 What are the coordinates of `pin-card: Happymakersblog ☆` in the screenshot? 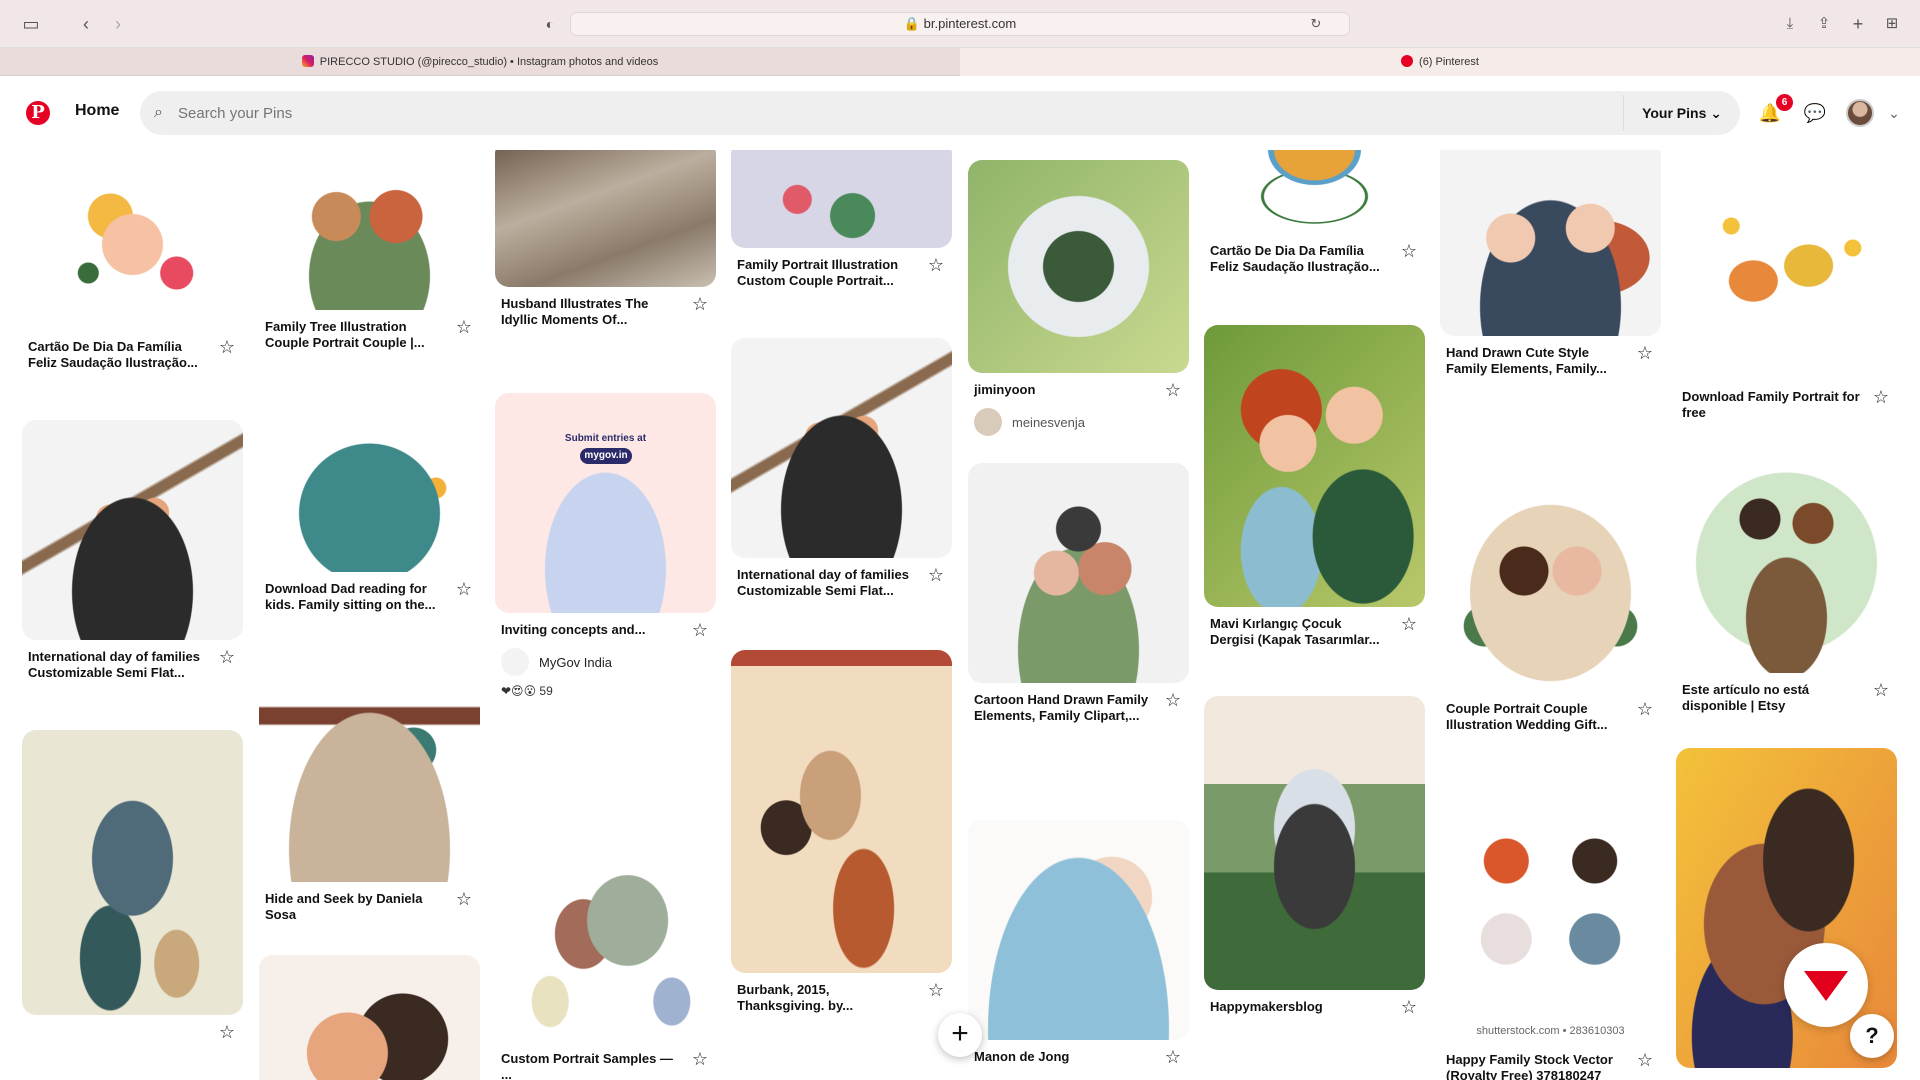 It's located at (1314, 856).